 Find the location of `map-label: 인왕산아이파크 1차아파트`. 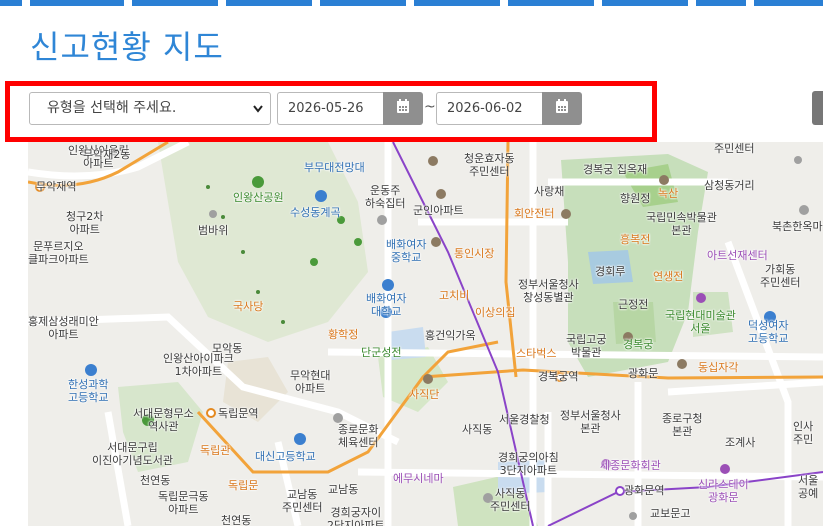

map-label: 인왕산아이파크 1차아파트 is located at coordinates (198, 365).